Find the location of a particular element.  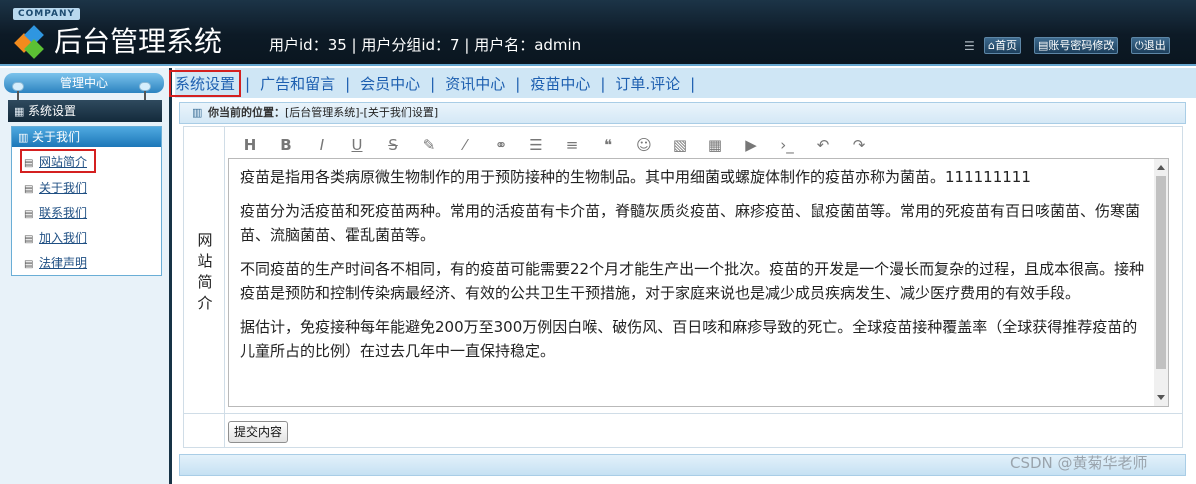

sidebar-item-legal: ▤ 法律声明 is located at coordinates (55, 263).